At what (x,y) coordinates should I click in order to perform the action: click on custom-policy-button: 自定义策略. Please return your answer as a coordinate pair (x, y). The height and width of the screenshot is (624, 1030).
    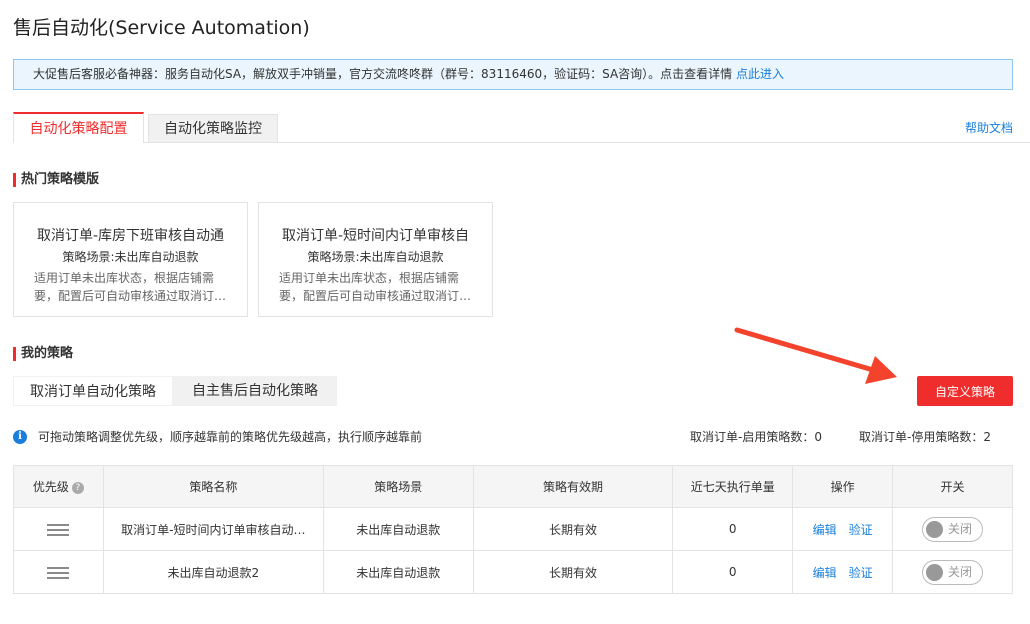
    Looking at the image, I should click on (965, 391).